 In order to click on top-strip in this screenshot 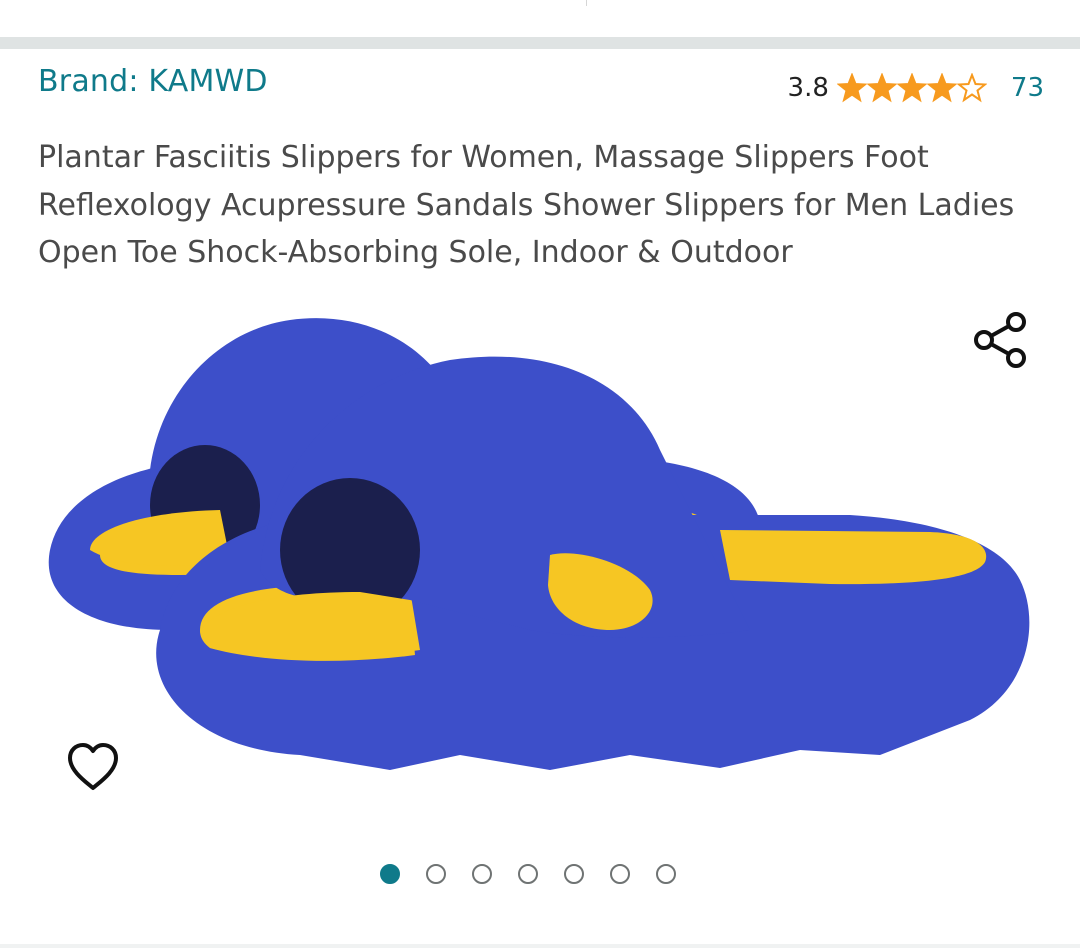, I will do `click(540, 18)`.